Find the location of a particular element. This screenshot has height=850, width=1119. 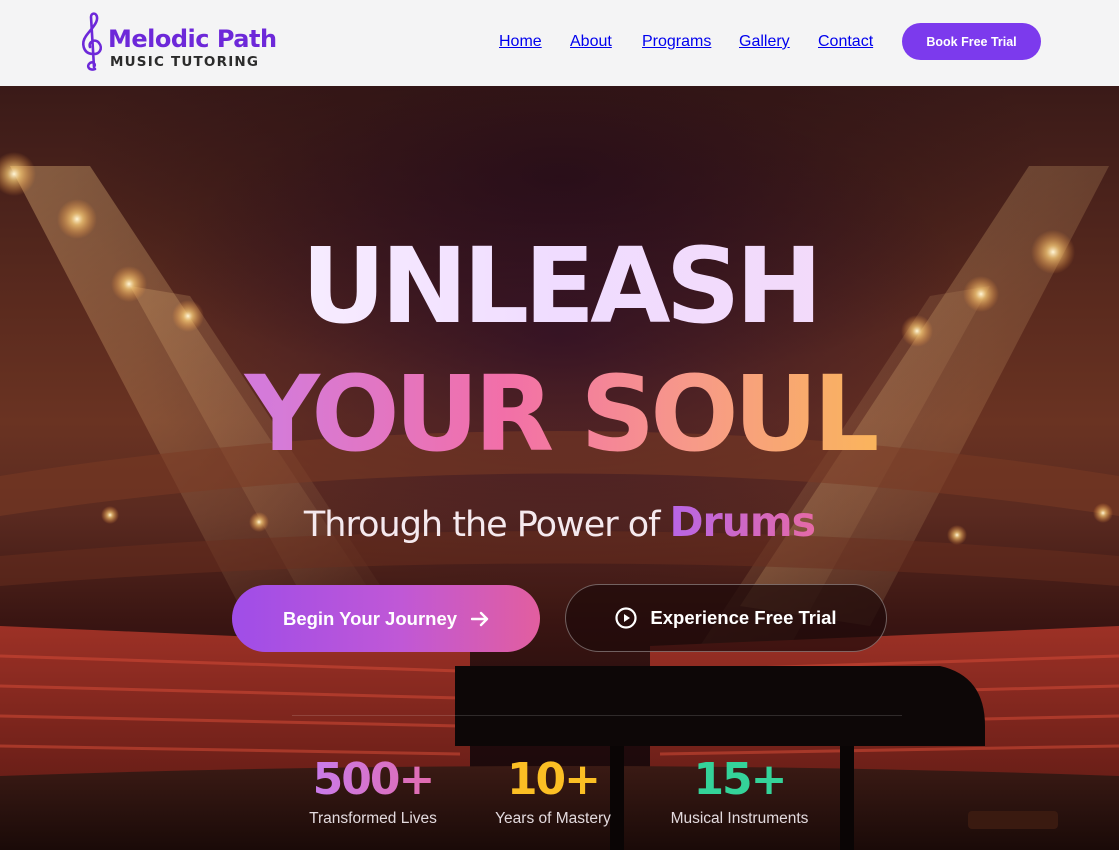

experience-free-trial-button: Experience Free Trial is located at coordinates (726, 618).